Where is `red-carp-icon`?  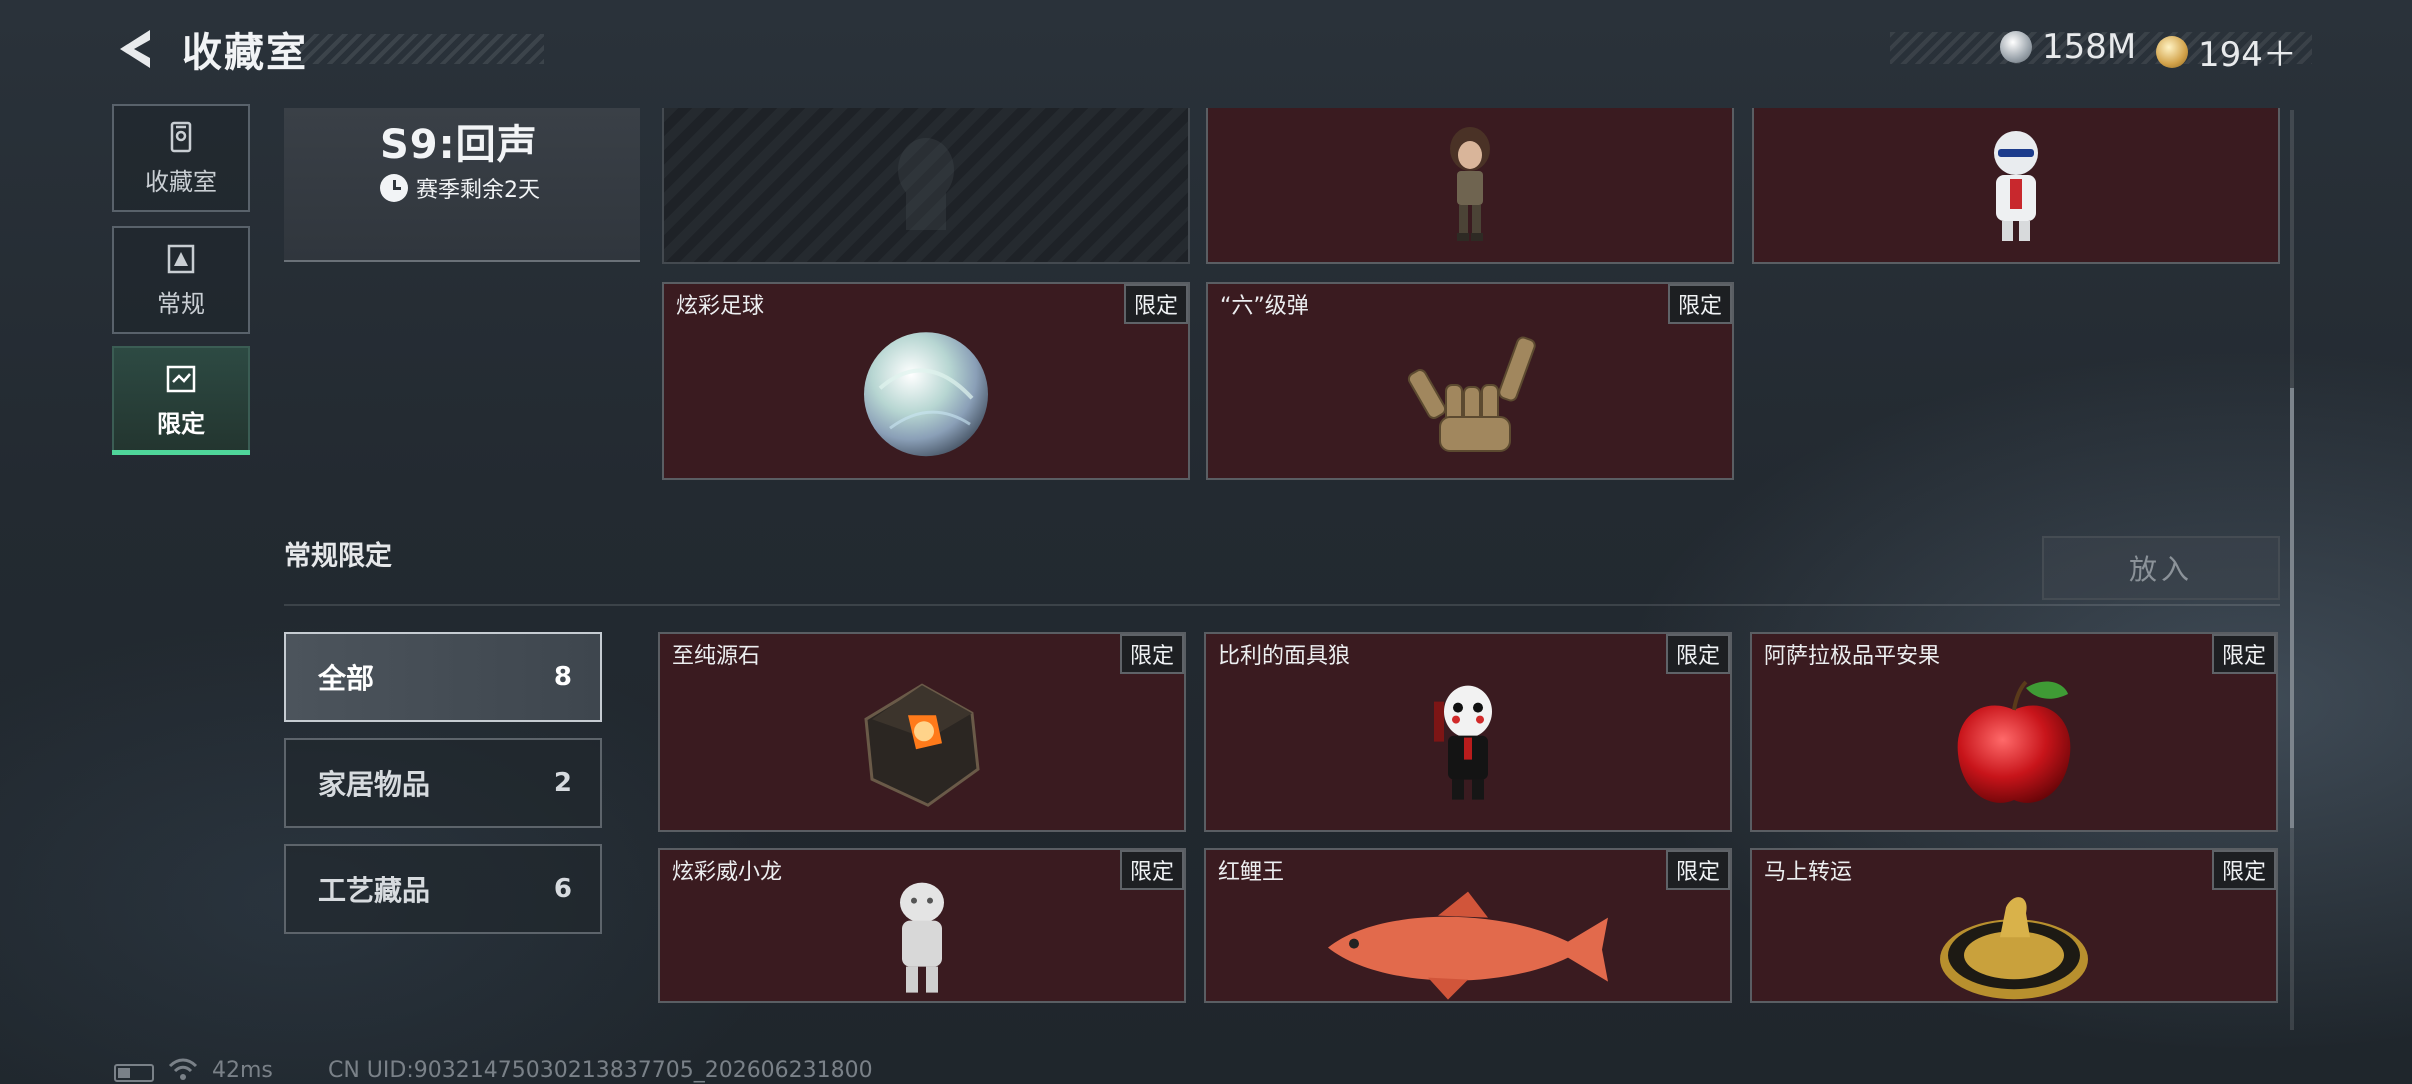
red-carp-icon is located at coordinates (1468, 945).